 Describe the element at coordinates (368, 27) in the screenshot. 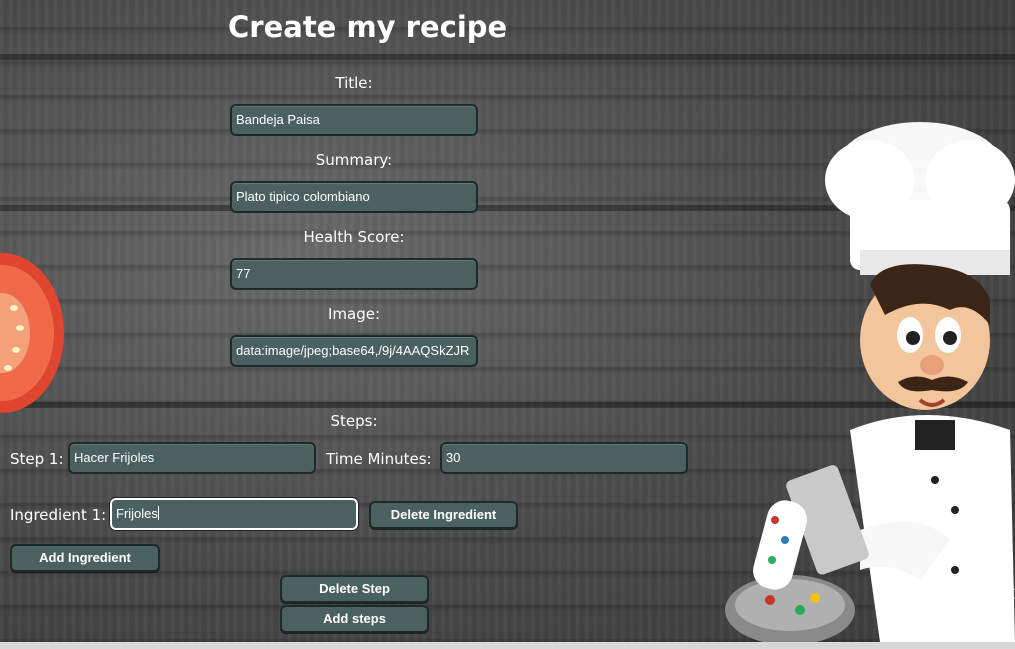

I see `page-title: Create my recipe` at that location.